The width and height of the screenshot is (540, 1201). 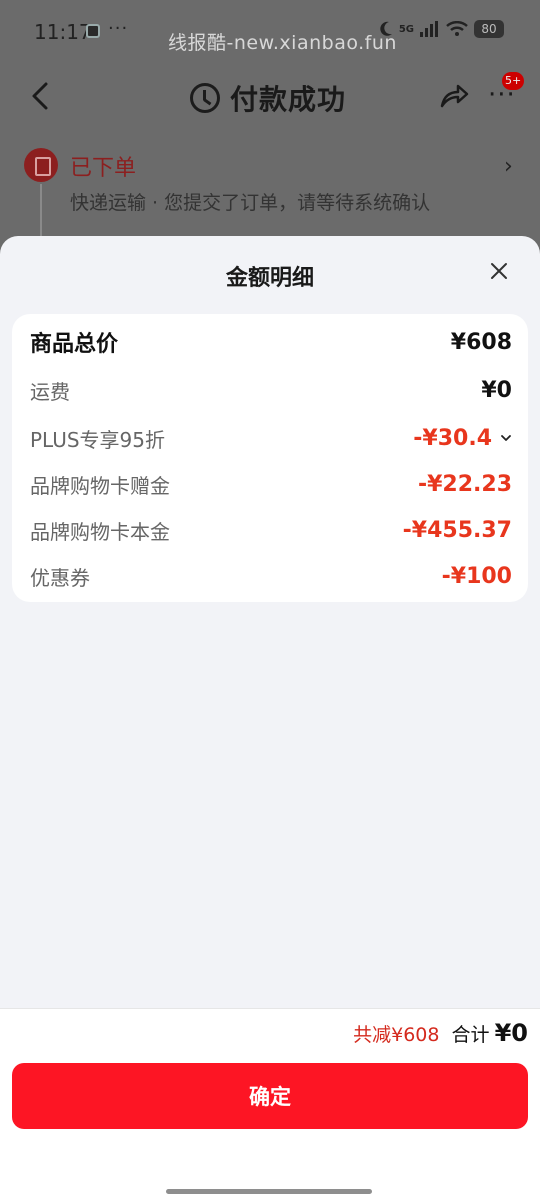 I want to click on nav-title-group: 付款成功, so click(x=268, y=98).